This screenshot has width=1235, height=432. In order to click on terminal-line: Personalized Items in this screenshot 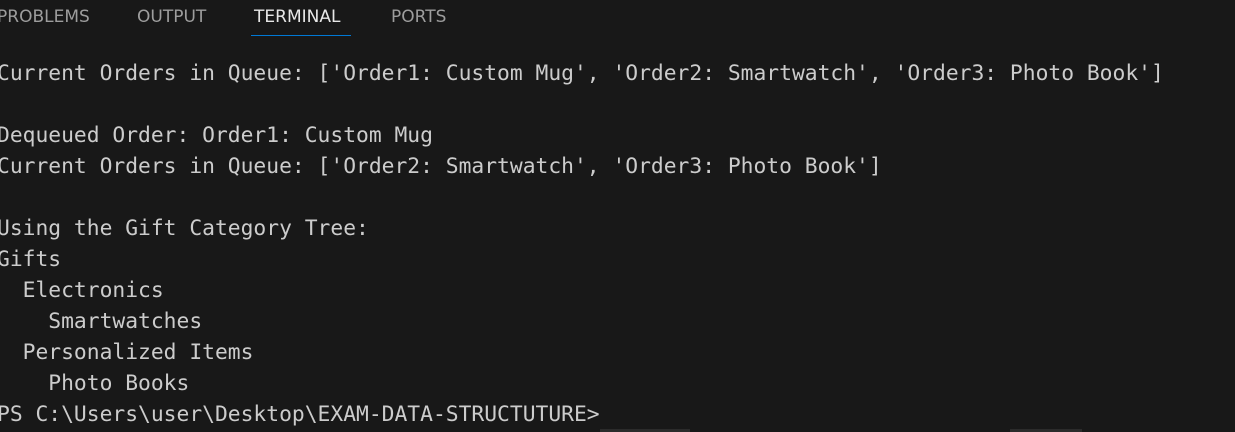, I will do `click(127, 352)`.